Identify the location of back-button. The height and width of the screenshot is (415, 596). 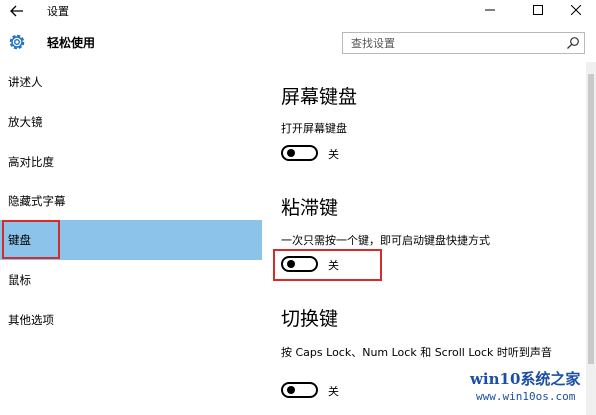
(17, 11).